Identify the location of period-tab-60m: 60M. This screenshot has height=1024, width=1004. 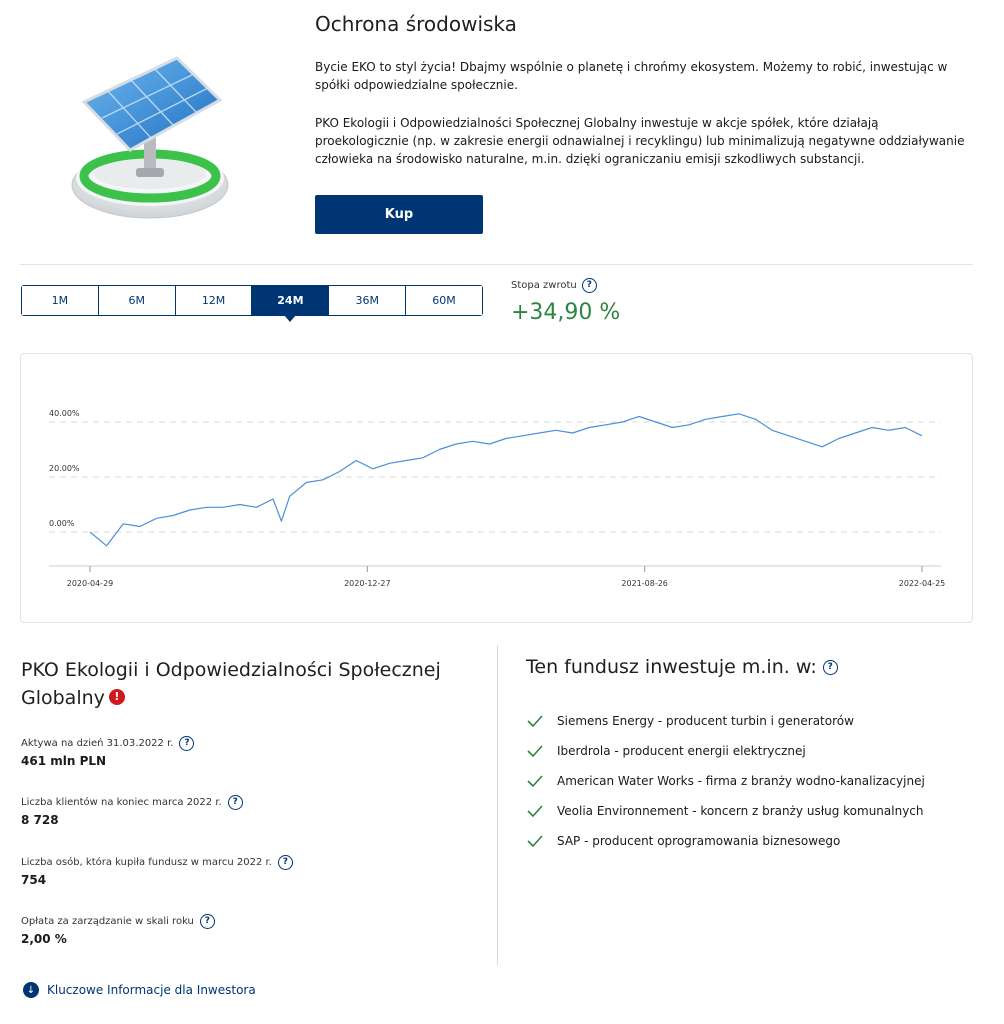
(444, 300).